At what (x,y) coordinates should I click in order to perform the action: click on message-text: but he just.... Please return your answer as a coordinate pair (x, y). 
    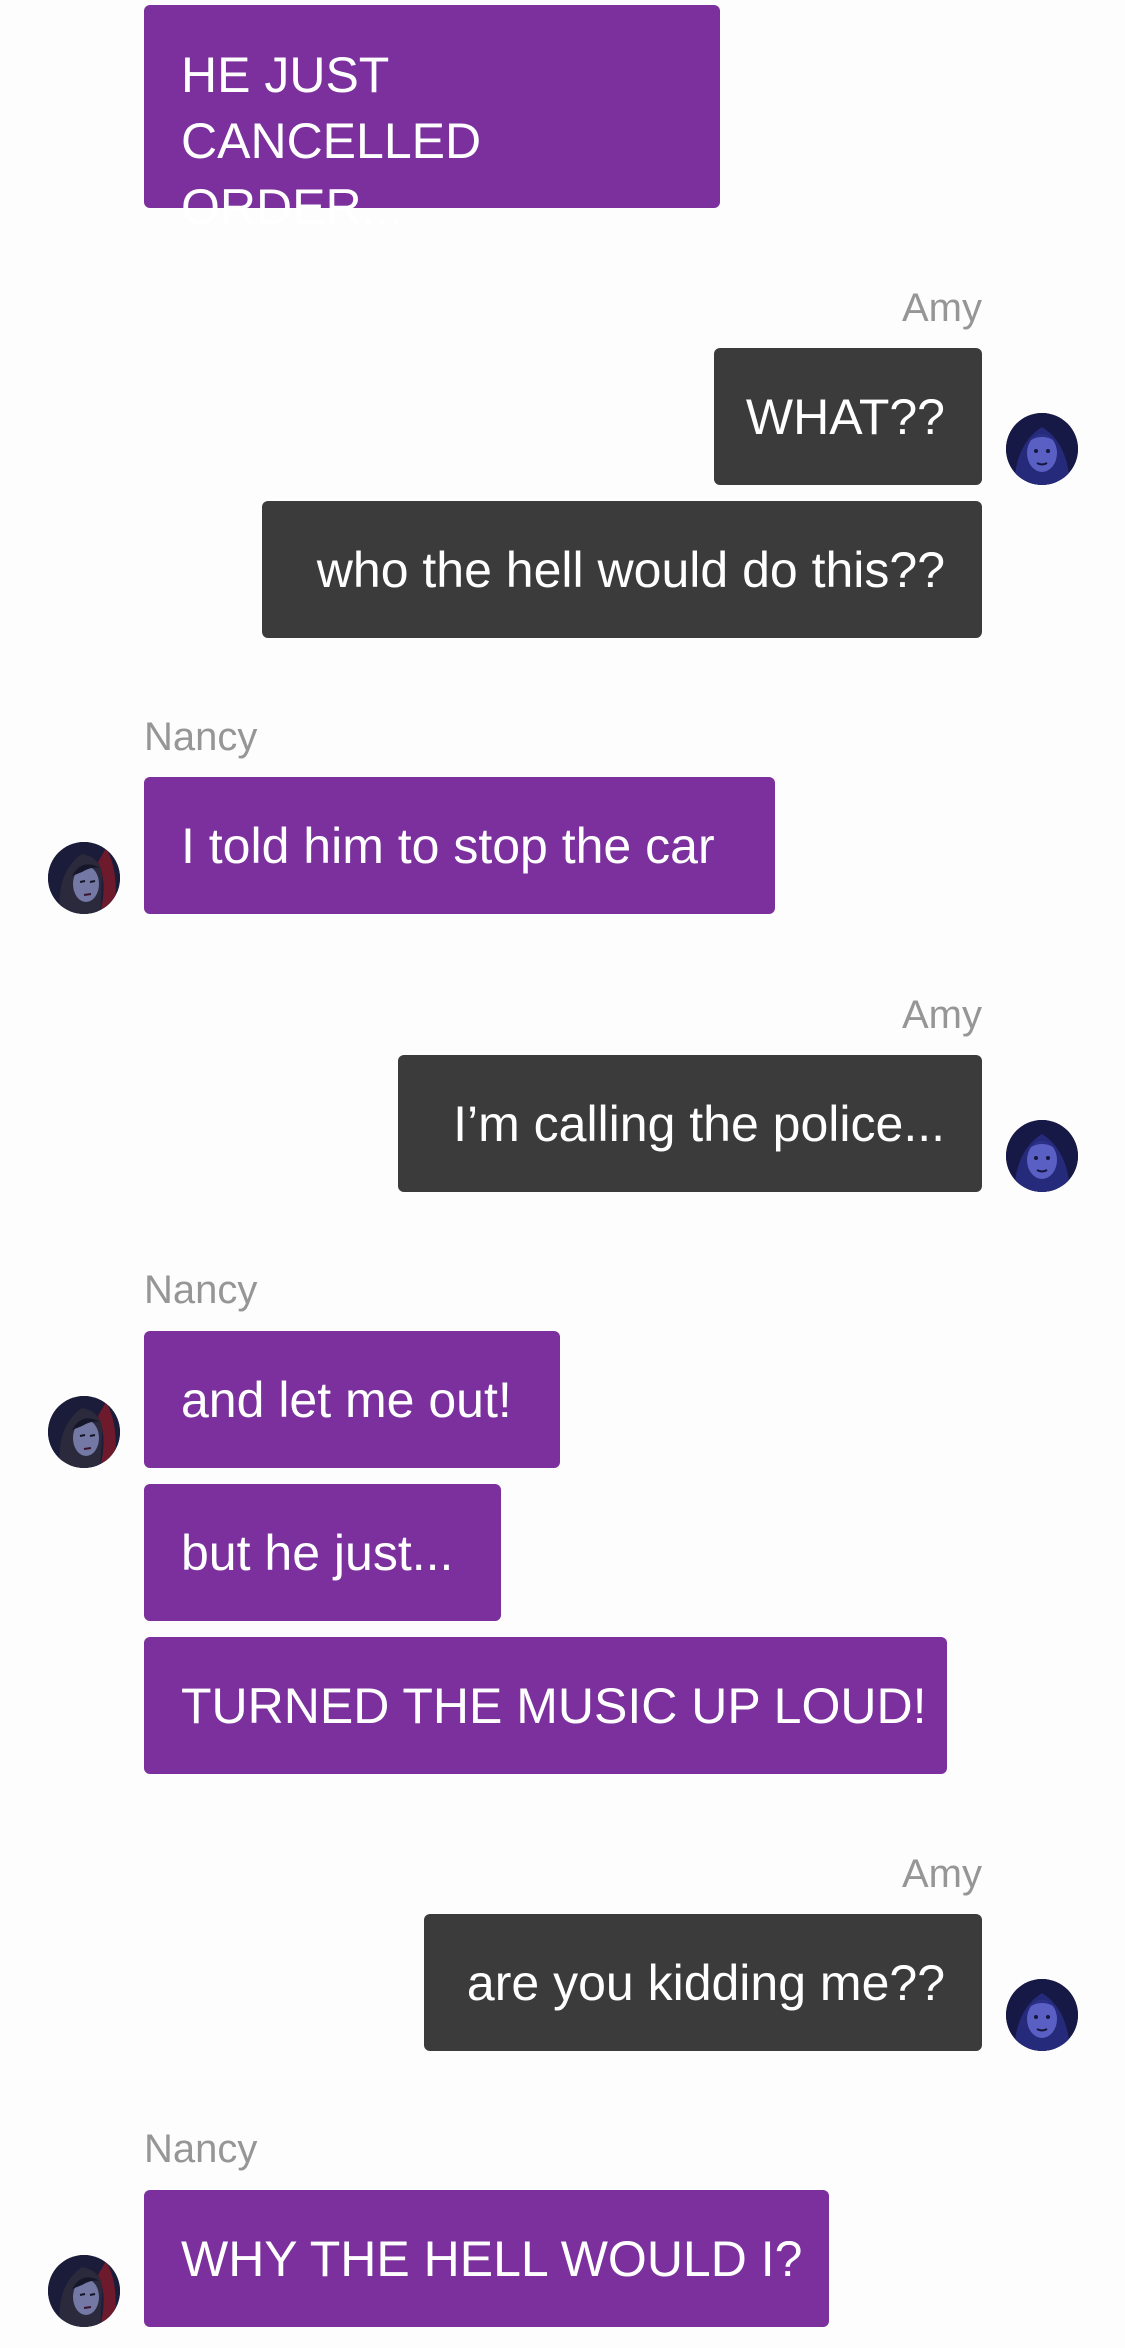
    Looking at the image, I should click on (317, 1552).